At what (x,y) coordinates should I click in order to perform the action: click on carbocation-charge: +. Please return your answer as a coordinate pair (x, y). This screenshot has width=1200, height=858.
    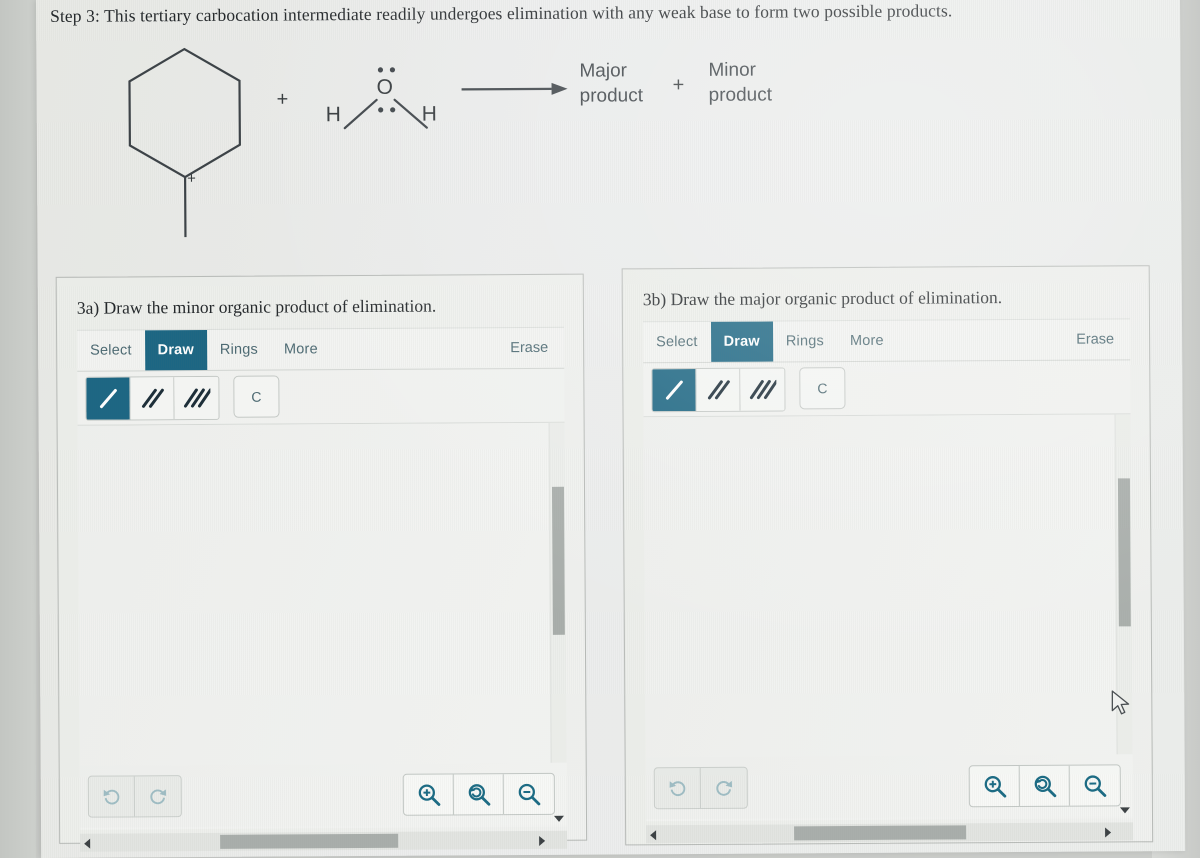
    Looking at the image, I should click on (191, 179).